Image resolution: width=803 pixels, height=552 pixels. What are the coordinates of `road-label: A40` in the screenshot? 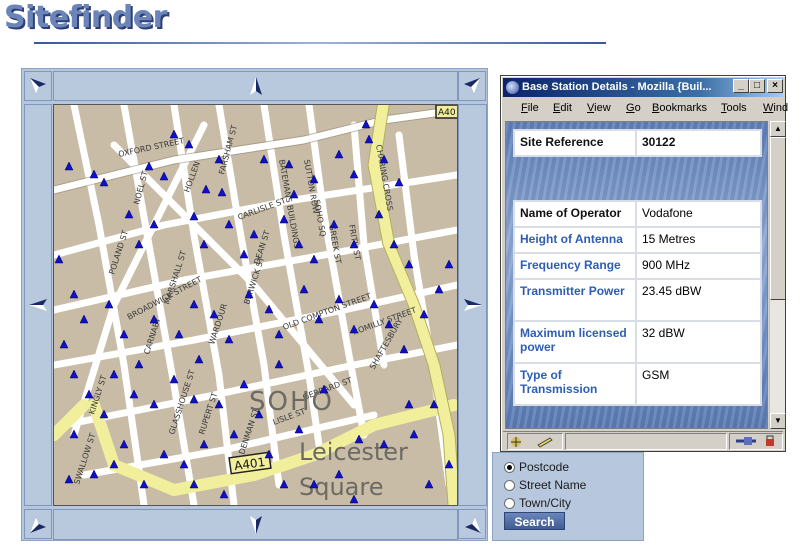 It's located at (447, 113).